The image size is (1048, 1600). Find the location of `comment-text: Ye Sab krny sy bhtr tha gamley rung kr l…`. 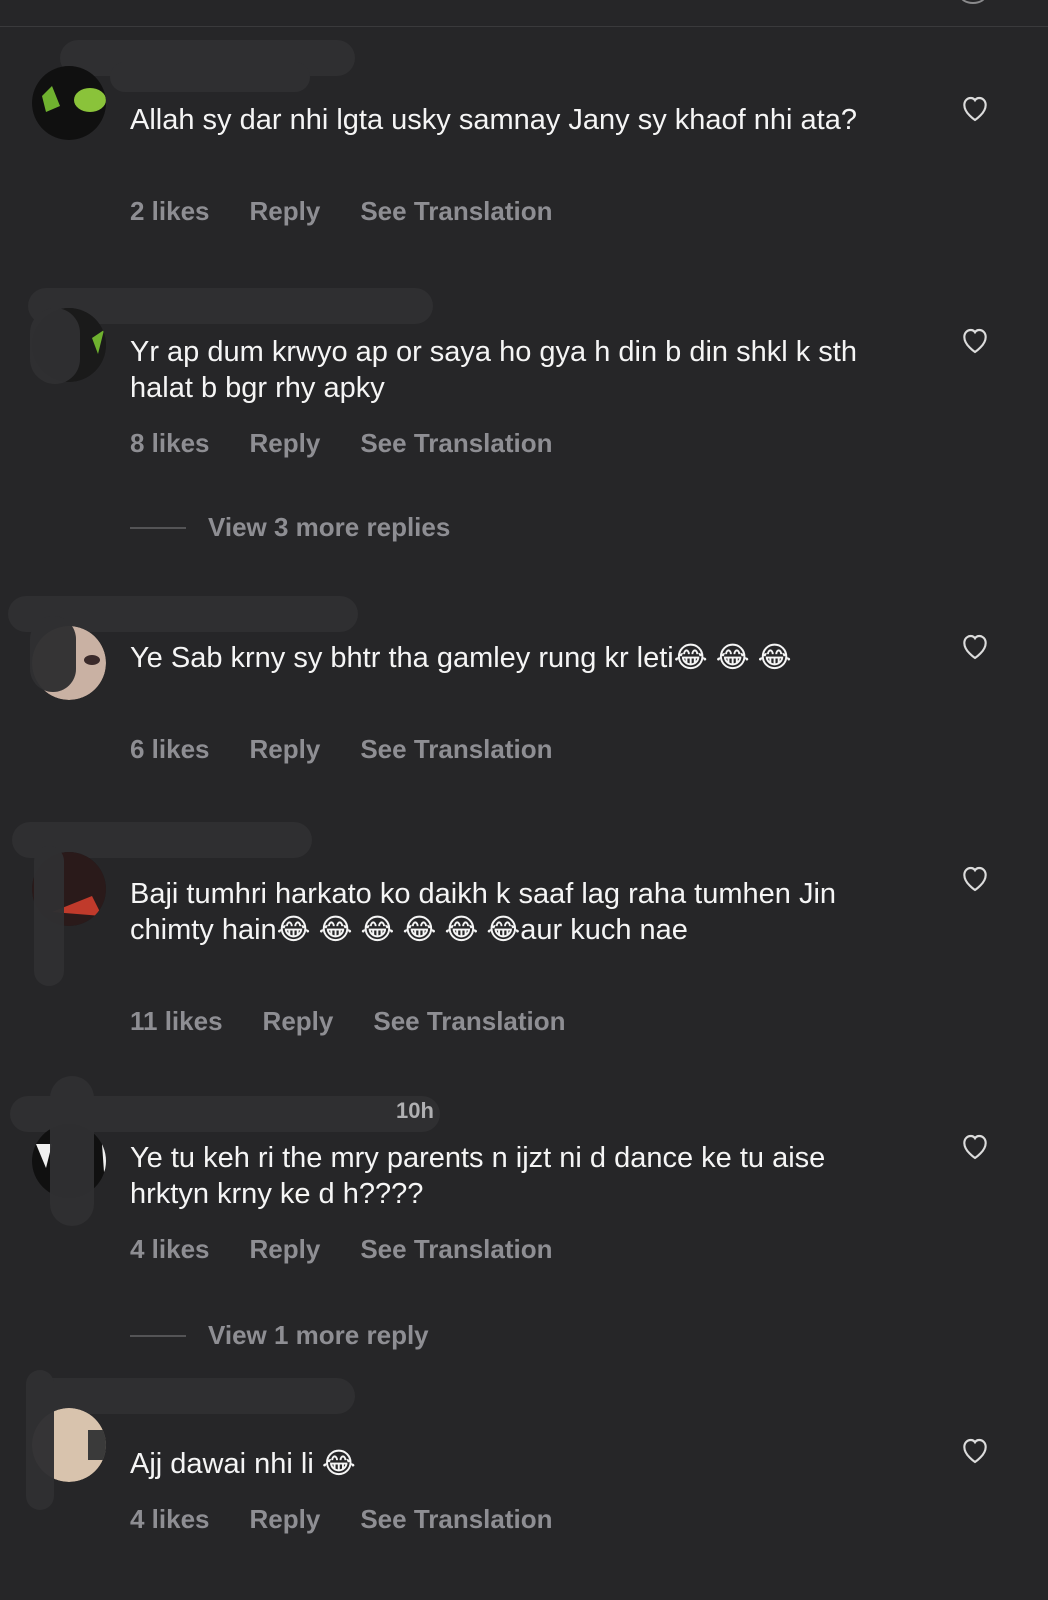

comment-text: Ye Sab krny sy bhtr tha gamley rung kr l… is located at coordinates (461, 658).